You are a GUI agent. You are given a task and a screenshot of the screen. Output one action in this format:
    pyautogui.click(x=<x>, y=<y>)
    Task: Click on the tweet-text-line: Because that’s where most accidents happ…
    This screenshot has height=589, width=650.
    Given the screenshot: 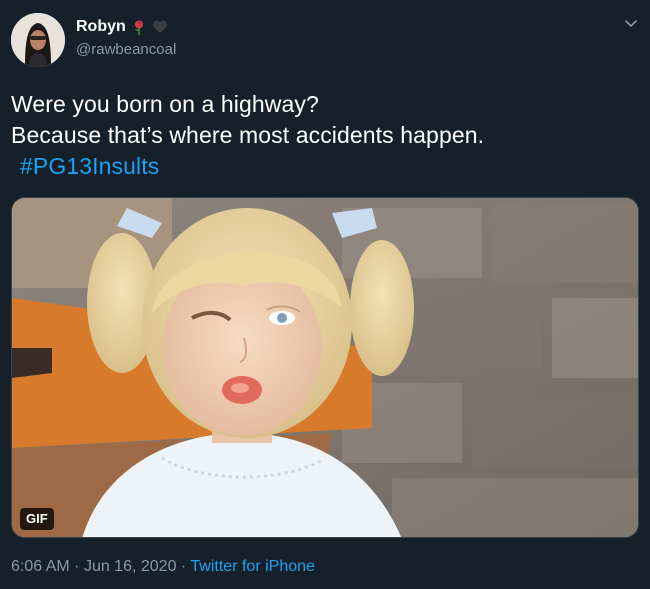 What is the action you would take?
    pyautogui.click(x=248, y=135)
    